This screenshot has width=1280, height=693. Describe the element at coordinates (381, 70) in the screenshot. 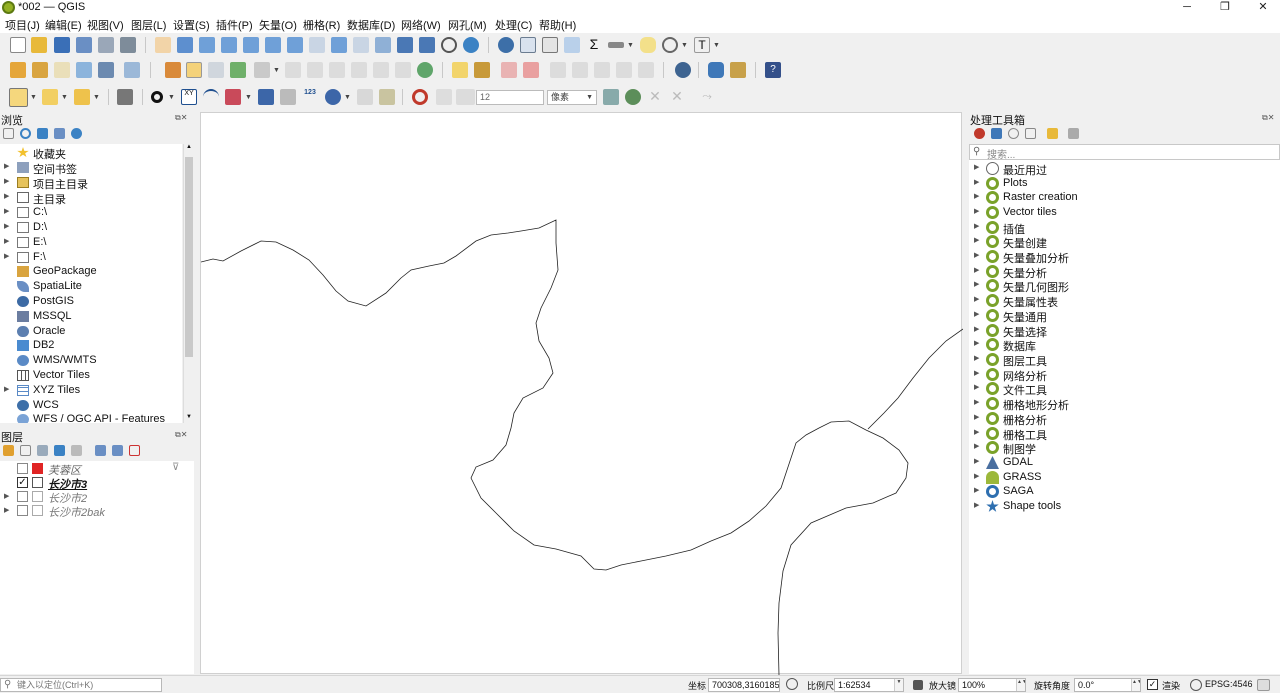

I see `paste-features-icon` at that location.